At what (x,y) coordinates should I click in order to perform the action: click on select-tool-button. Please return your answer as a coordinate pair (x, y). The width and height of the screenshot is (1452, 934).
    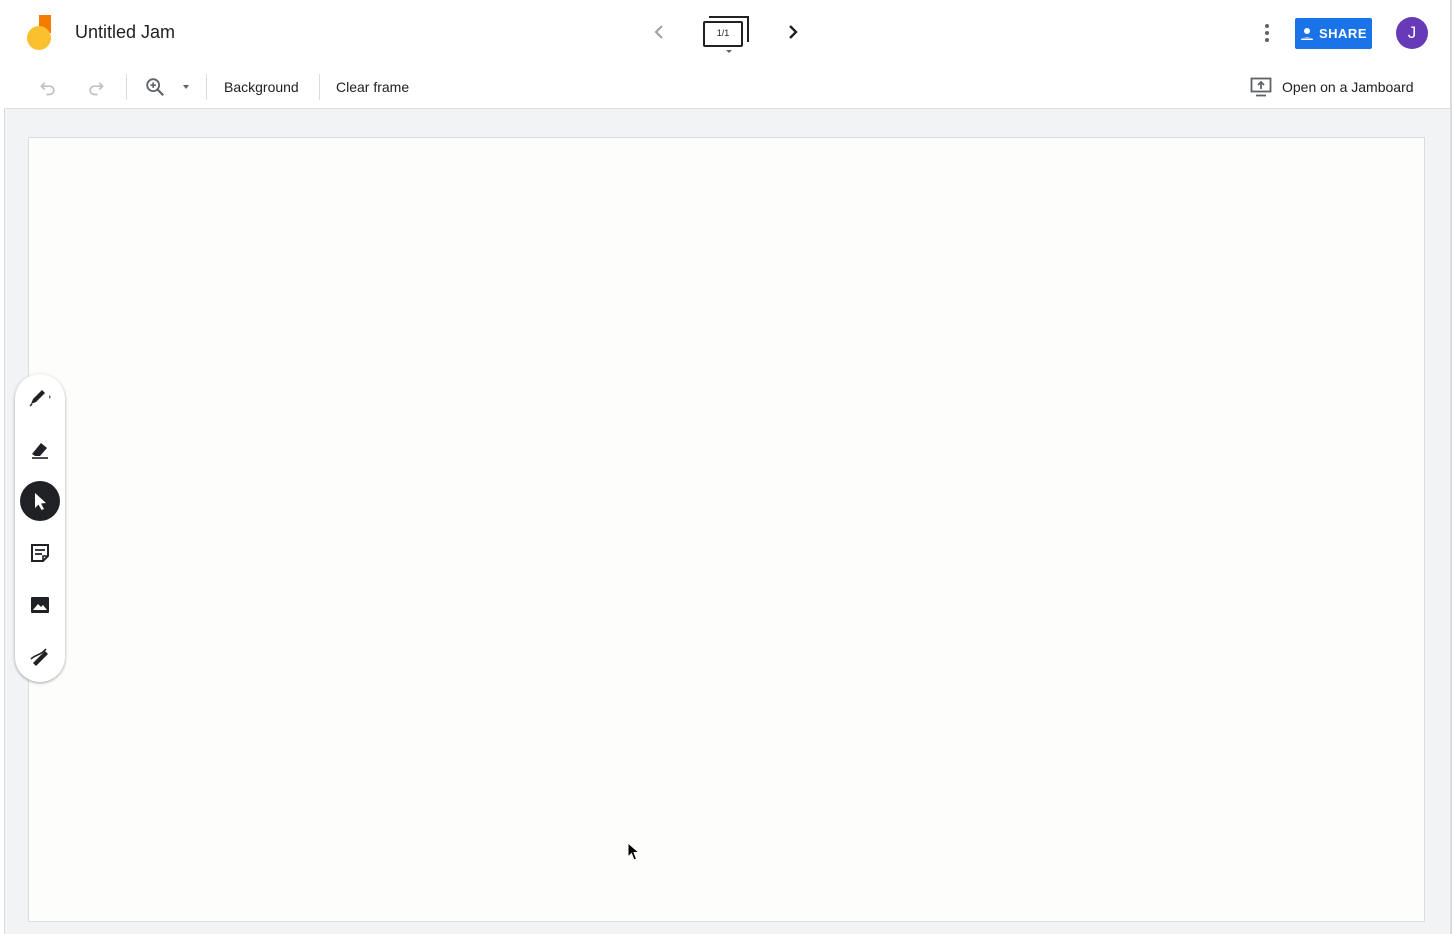
    Looking at the image, I should click on (40, 501).